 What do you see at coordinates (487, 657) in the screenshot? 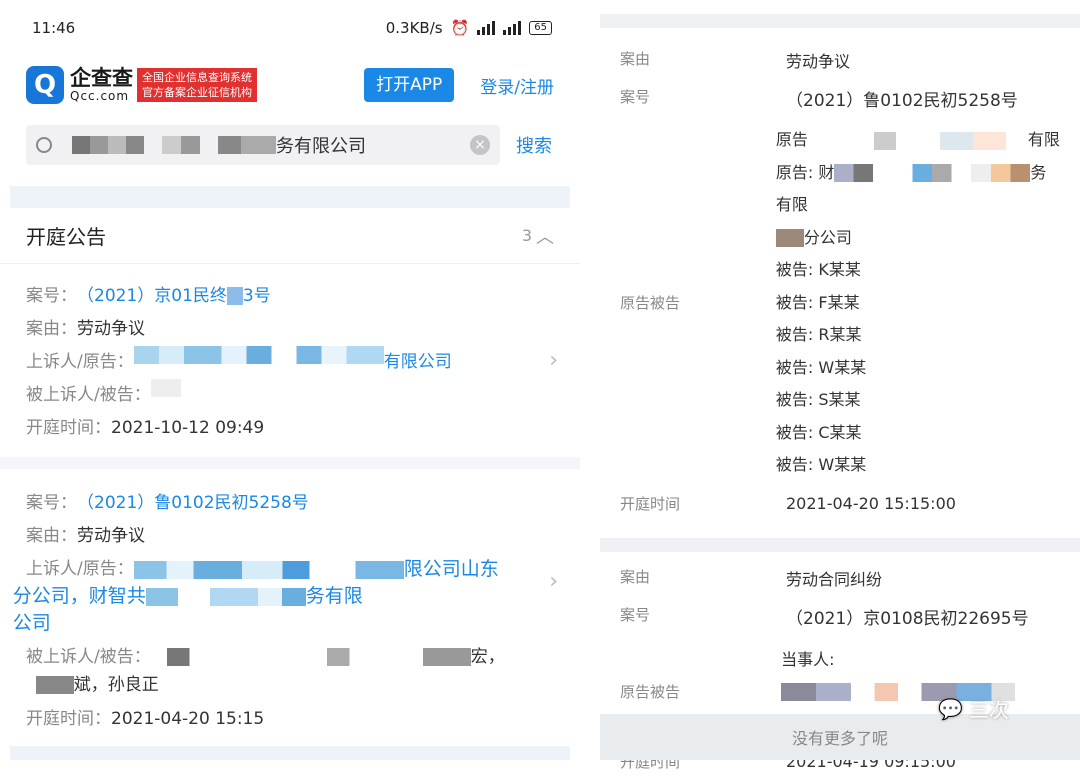
I see `appellee-value: 宏，` at bounding box center [487, 657].